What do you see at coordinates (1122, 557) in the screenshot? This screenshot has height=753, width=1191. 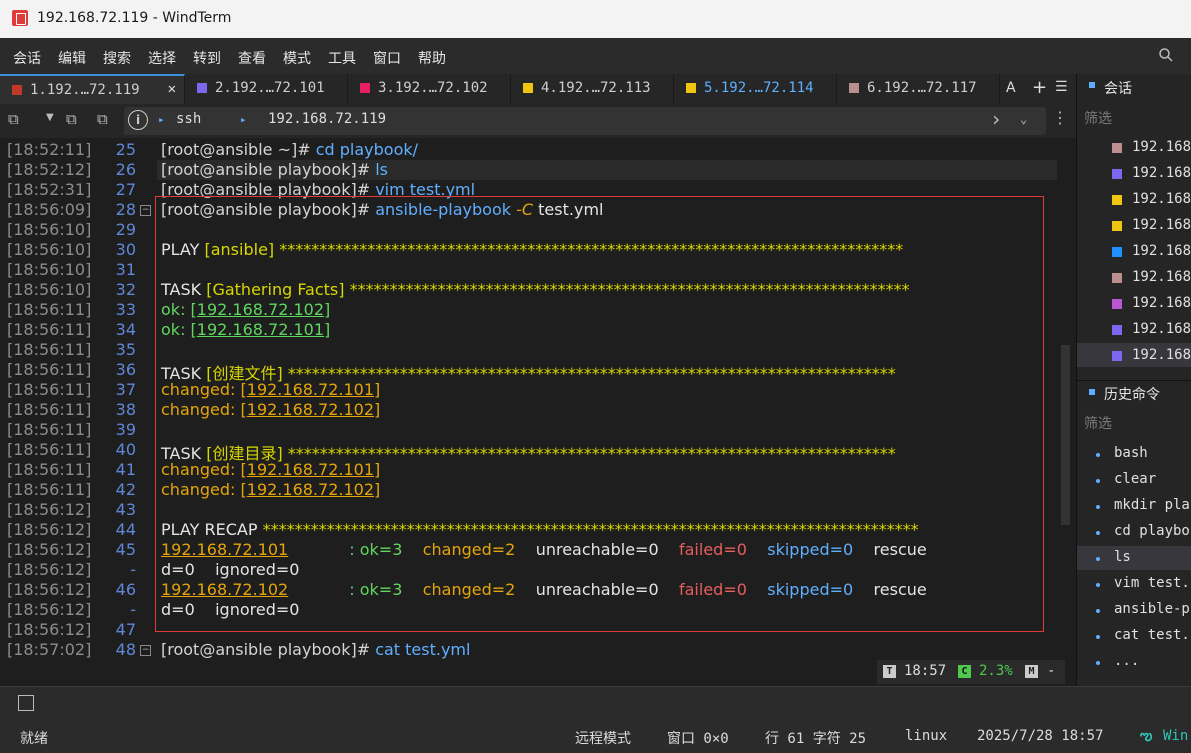 I see `history-command-item: ls` at bounding box center [1122, 557].